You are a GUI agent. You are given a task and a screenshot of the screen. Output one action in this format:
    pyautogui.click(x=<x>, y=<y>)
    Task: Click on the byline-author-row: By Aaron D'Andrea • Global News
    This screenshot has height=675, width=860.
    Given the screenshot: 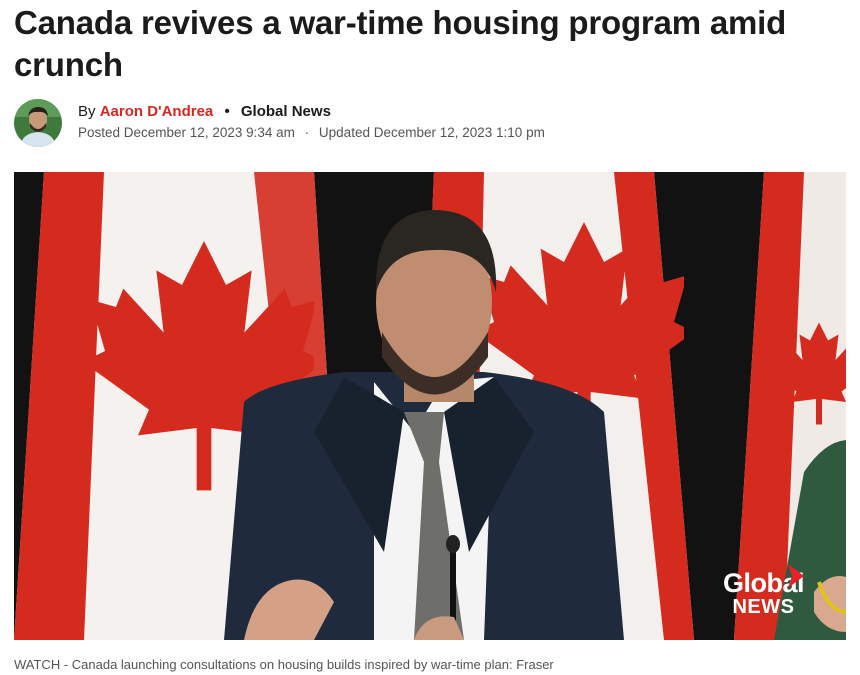 What is the action you would take?
    pyautogui.click(x=204, y=111)
    